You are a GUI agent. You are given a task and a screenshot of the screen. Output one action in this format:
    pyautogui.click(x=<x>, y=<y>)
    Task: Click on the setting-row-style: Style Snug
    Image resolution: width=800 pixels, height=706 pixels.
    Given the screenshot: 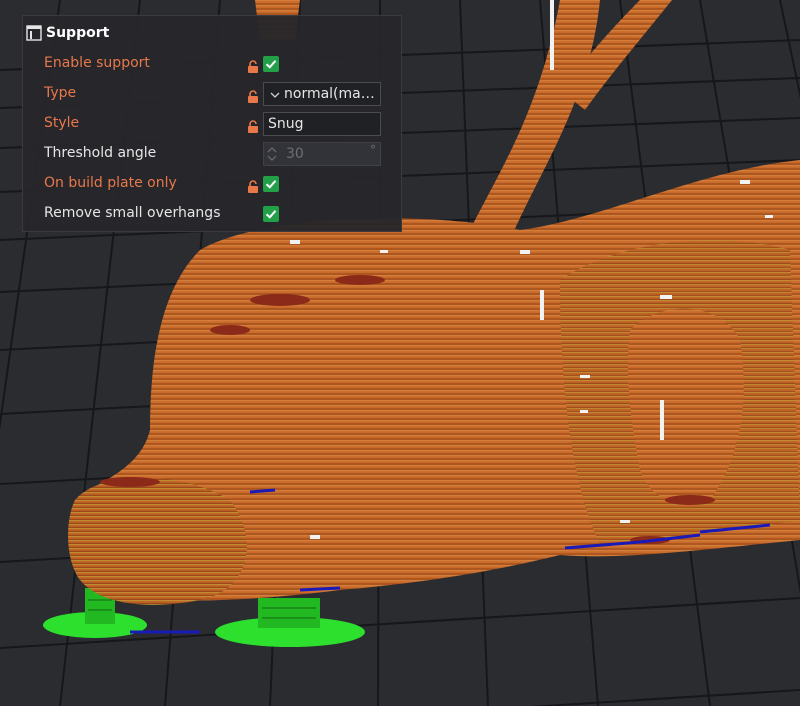 What is the action you would take?
    pyautogui.click(x=212, y=124)
    